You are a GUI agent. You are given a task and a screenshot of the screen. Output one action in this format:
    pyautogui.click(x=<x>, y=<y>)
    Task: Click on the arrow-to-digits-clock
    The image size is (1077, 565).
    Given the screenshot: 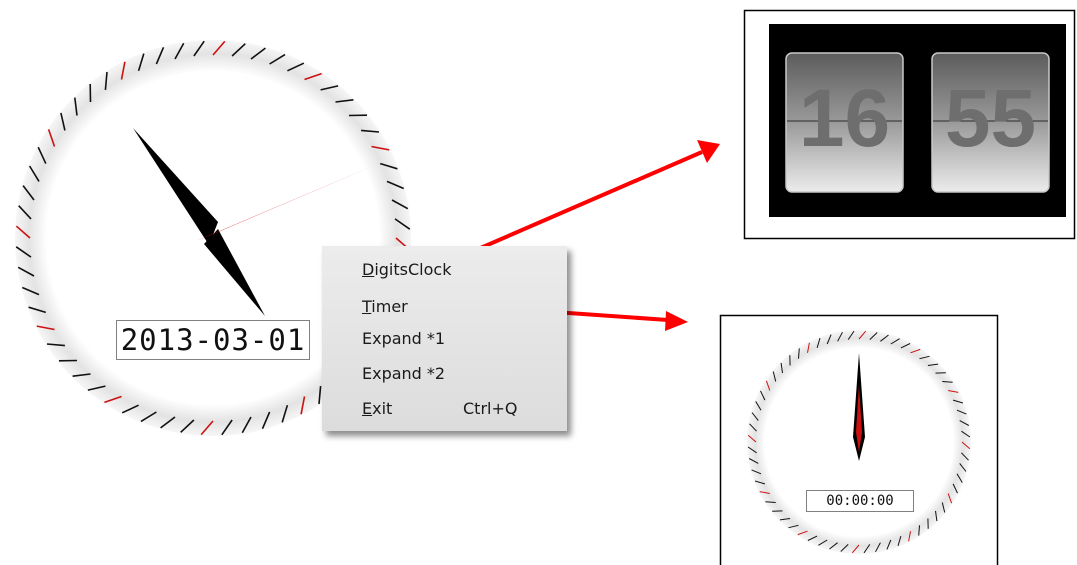 What is the action you would take?
    pyautogui.click(x=582, y=204)
    